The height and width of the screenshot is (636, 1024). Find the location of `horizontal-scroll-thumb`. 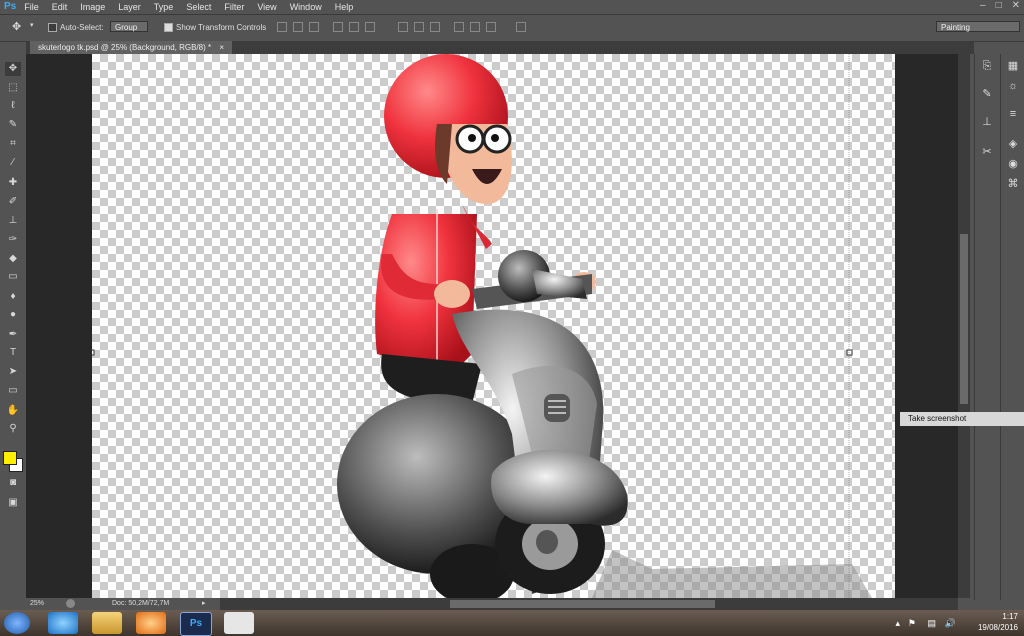

horizontal-scroll-thumb is located at coordinates (582, 604).